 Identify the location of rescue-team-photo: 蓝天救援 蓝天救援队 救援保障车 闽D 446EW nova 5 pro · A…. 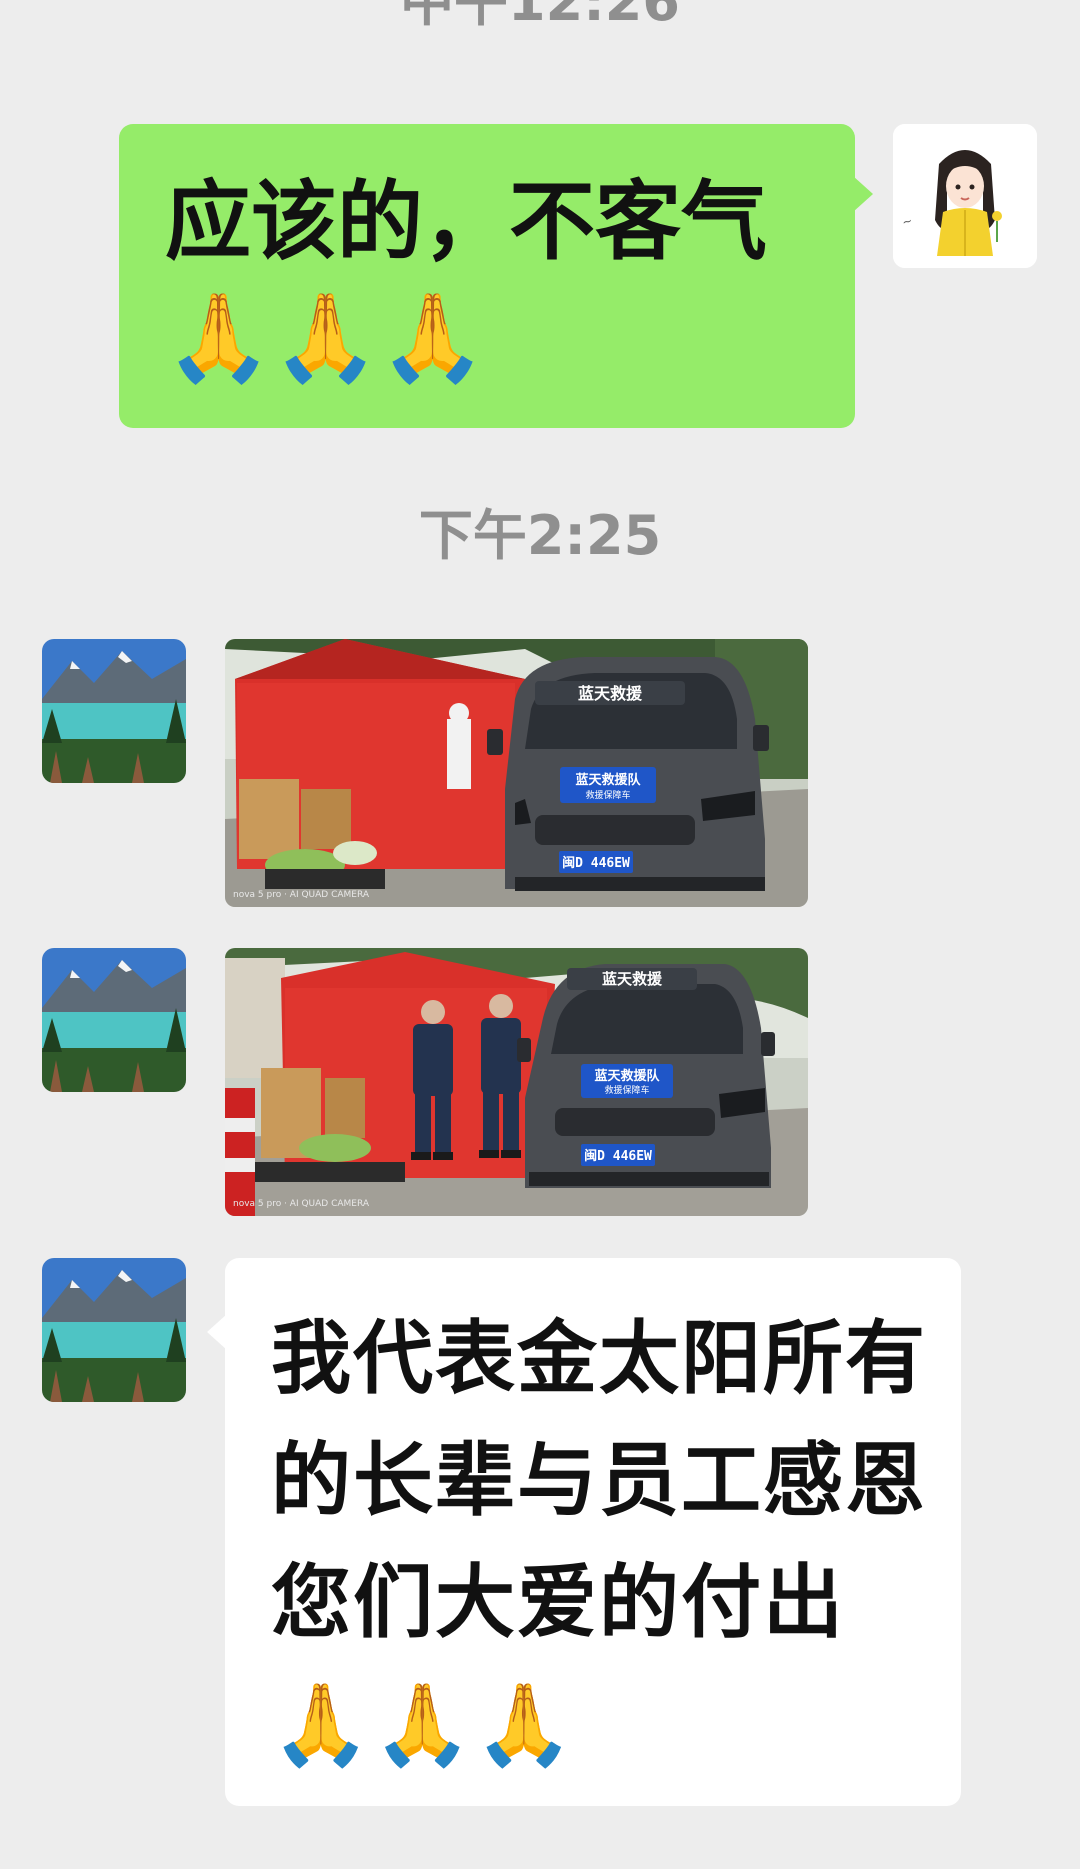
(516, 1082).